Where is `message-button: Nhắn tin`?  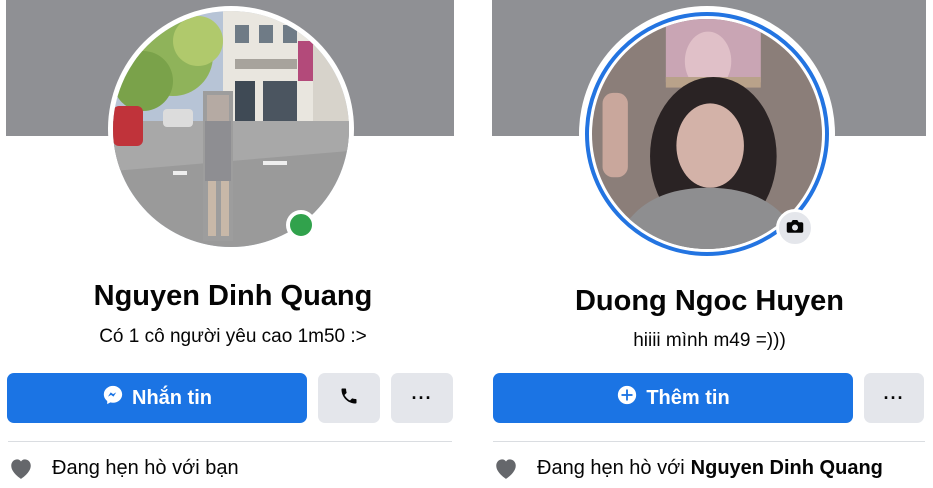
message-button: Nhắn tin is located at coordinates (157, 398).